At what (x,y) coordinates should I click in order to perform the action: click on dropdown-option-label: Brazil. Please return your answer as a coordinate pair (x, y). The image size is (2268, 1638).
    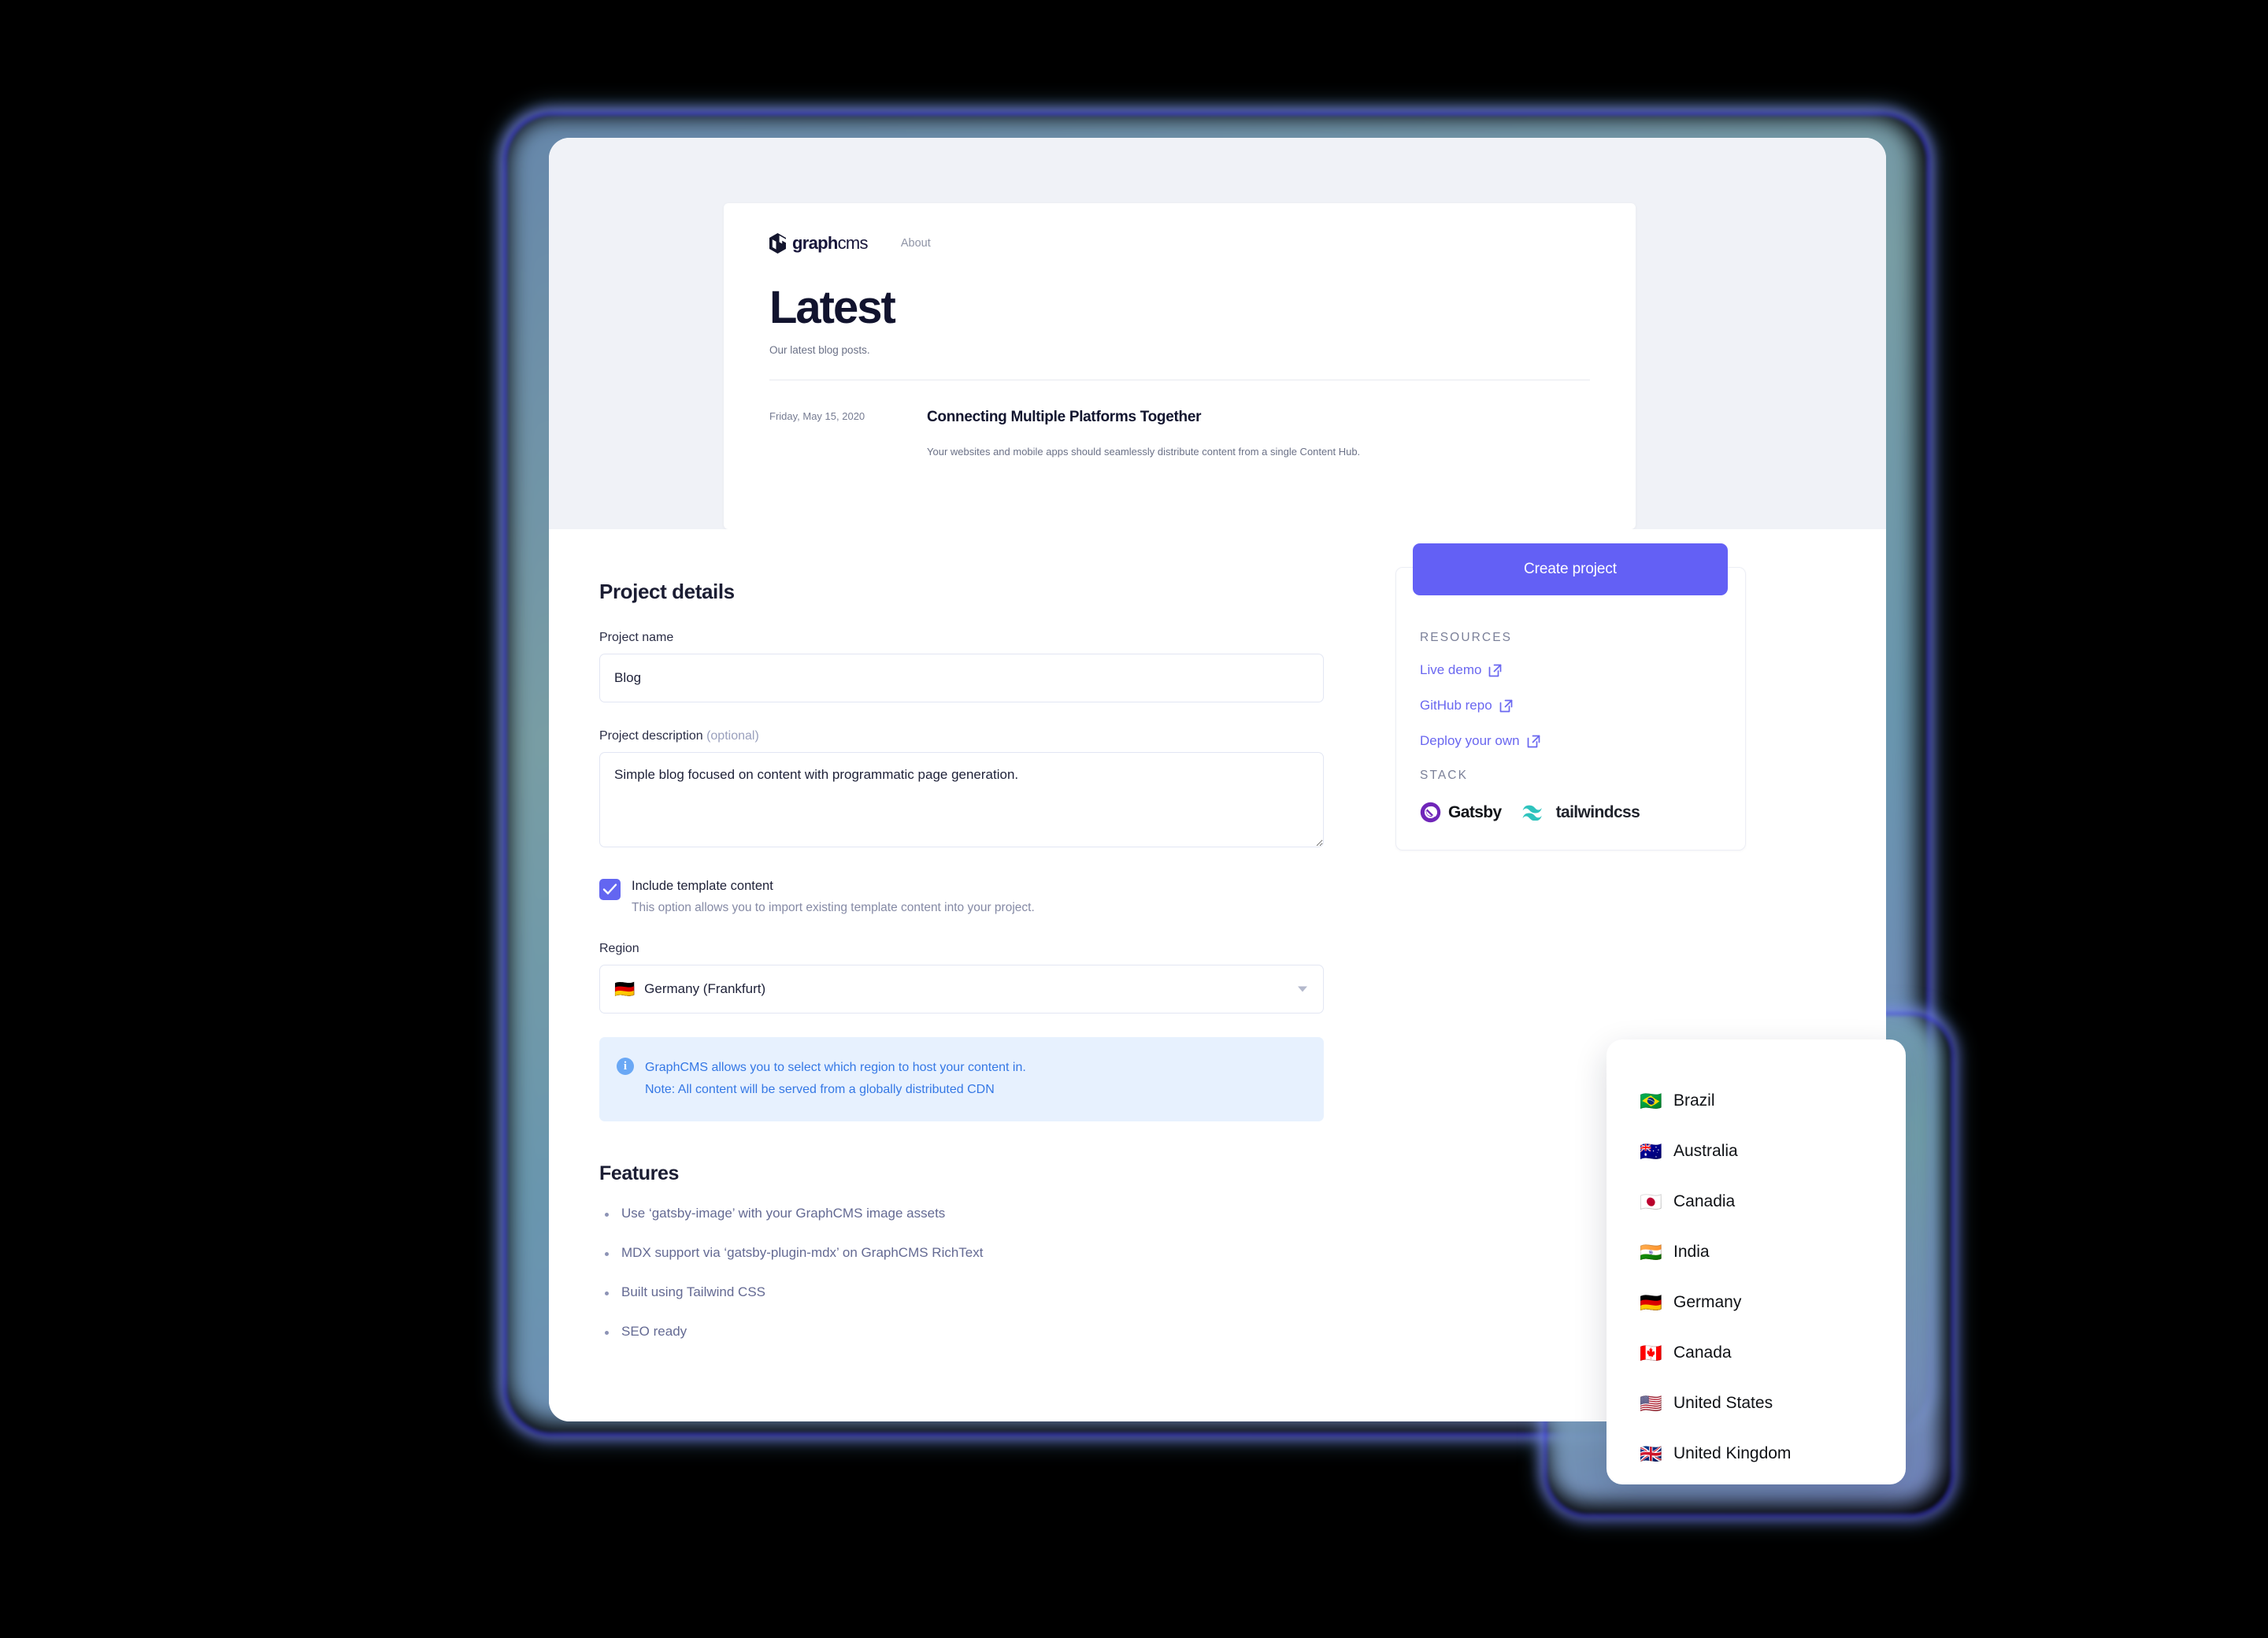
    Looking at the image, I should click on (1694, 1100).